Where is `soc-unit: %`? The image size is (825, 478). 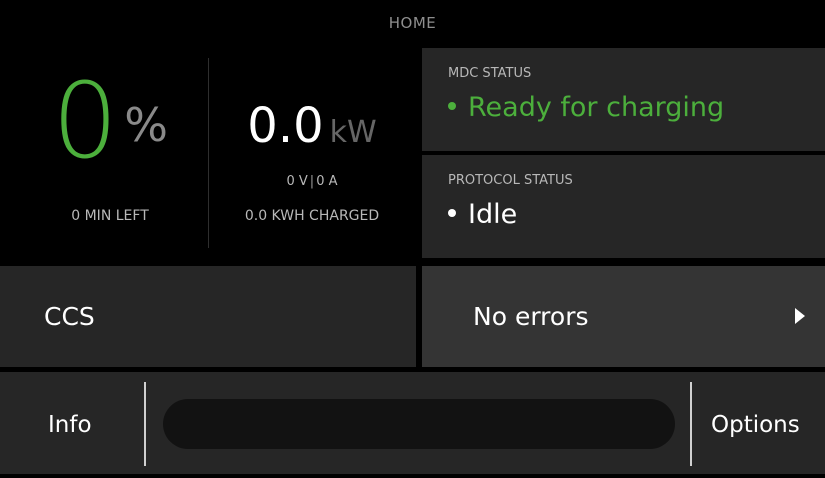 soc-unit: % is located at coordinates (146, 125).